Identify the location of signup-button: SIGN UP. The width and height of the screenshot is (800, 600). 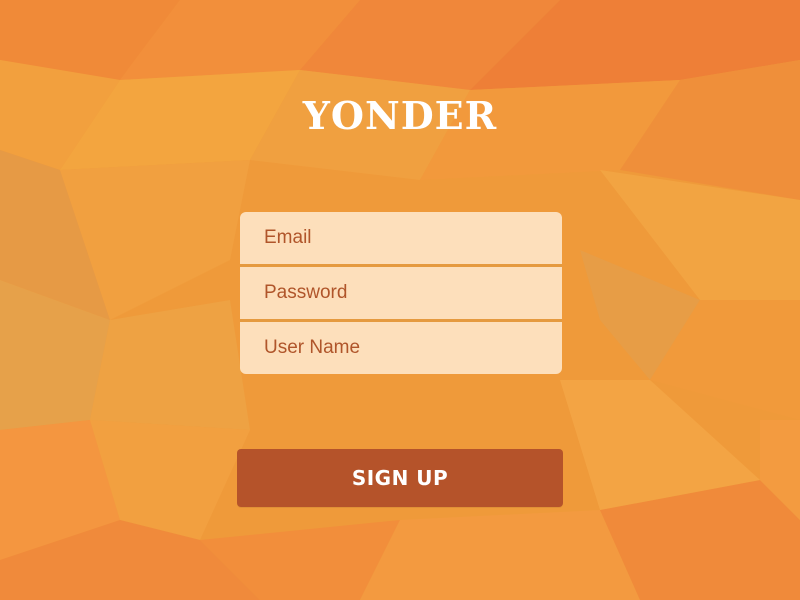
(400, 478).